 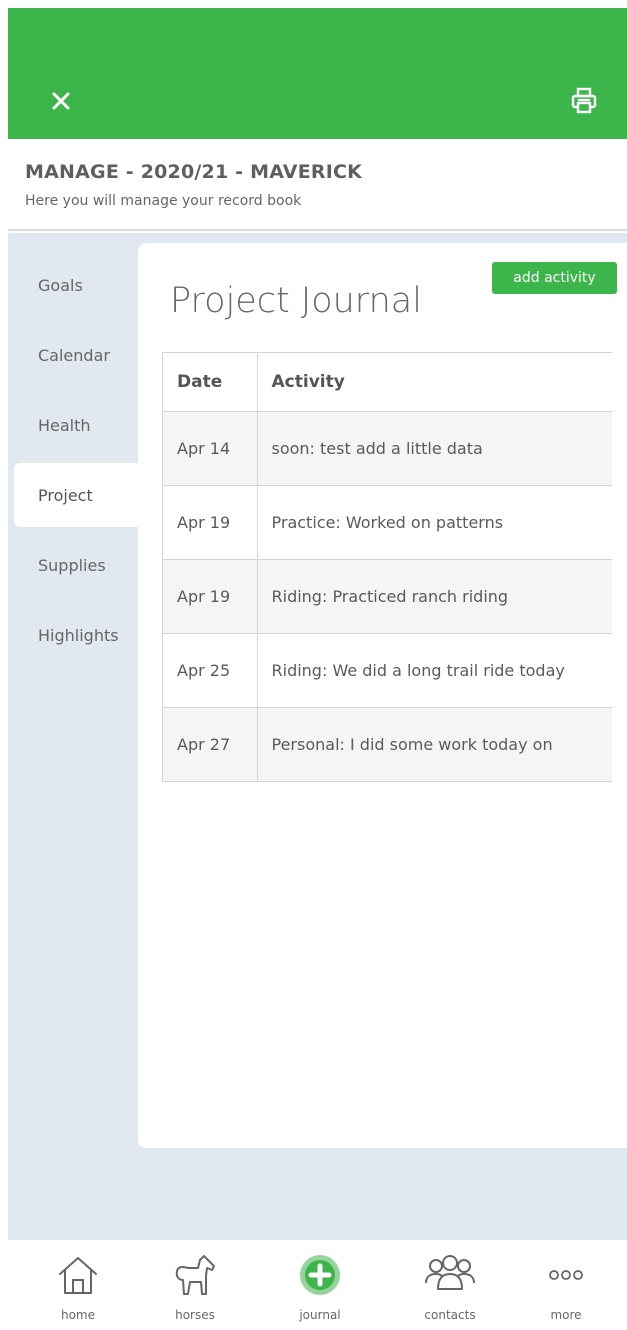 I want to click on tab-label: contacts, so click(x=450, y=1315).